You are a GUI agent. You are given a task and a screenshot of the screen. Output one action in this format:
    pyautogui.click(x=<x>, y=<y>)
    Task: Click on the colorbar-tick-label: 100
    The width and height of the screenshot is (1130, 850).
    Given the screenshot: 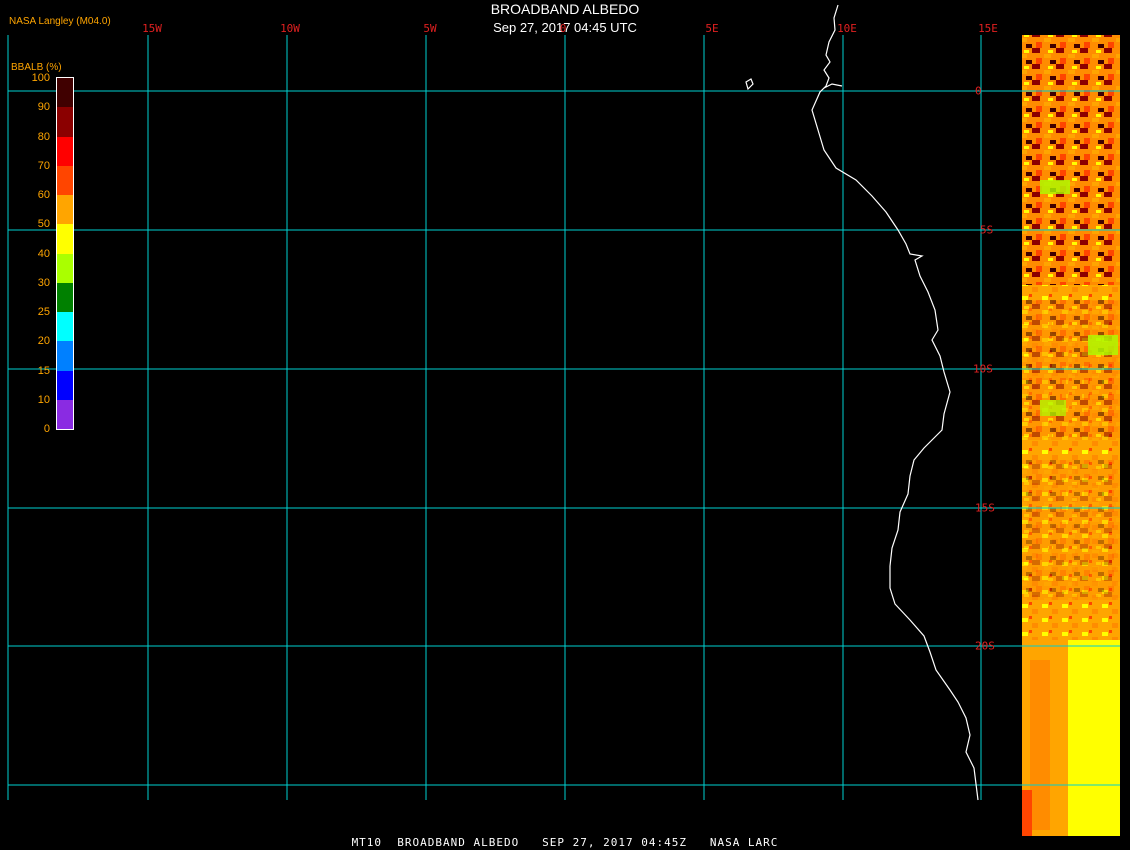 What is the action you would take?
    pyautogui.click(x=40, y=78)
    